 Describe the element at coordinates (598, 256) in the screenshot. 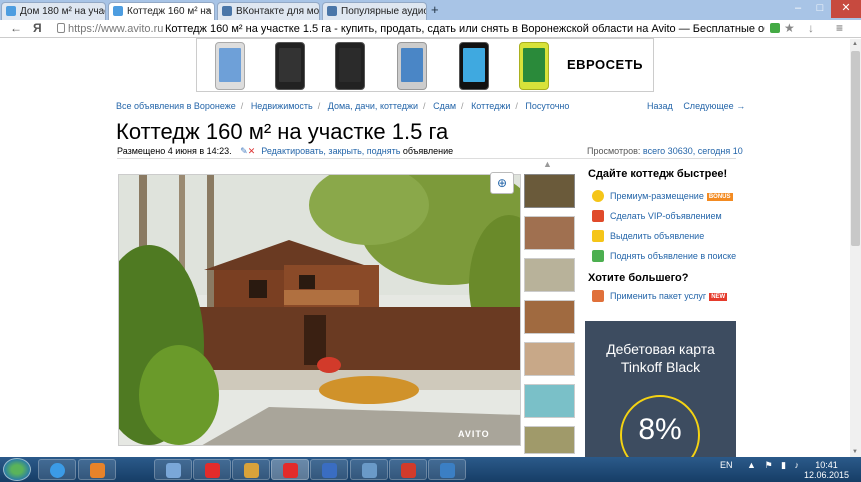

I see `up-arrow-icon` at that location.